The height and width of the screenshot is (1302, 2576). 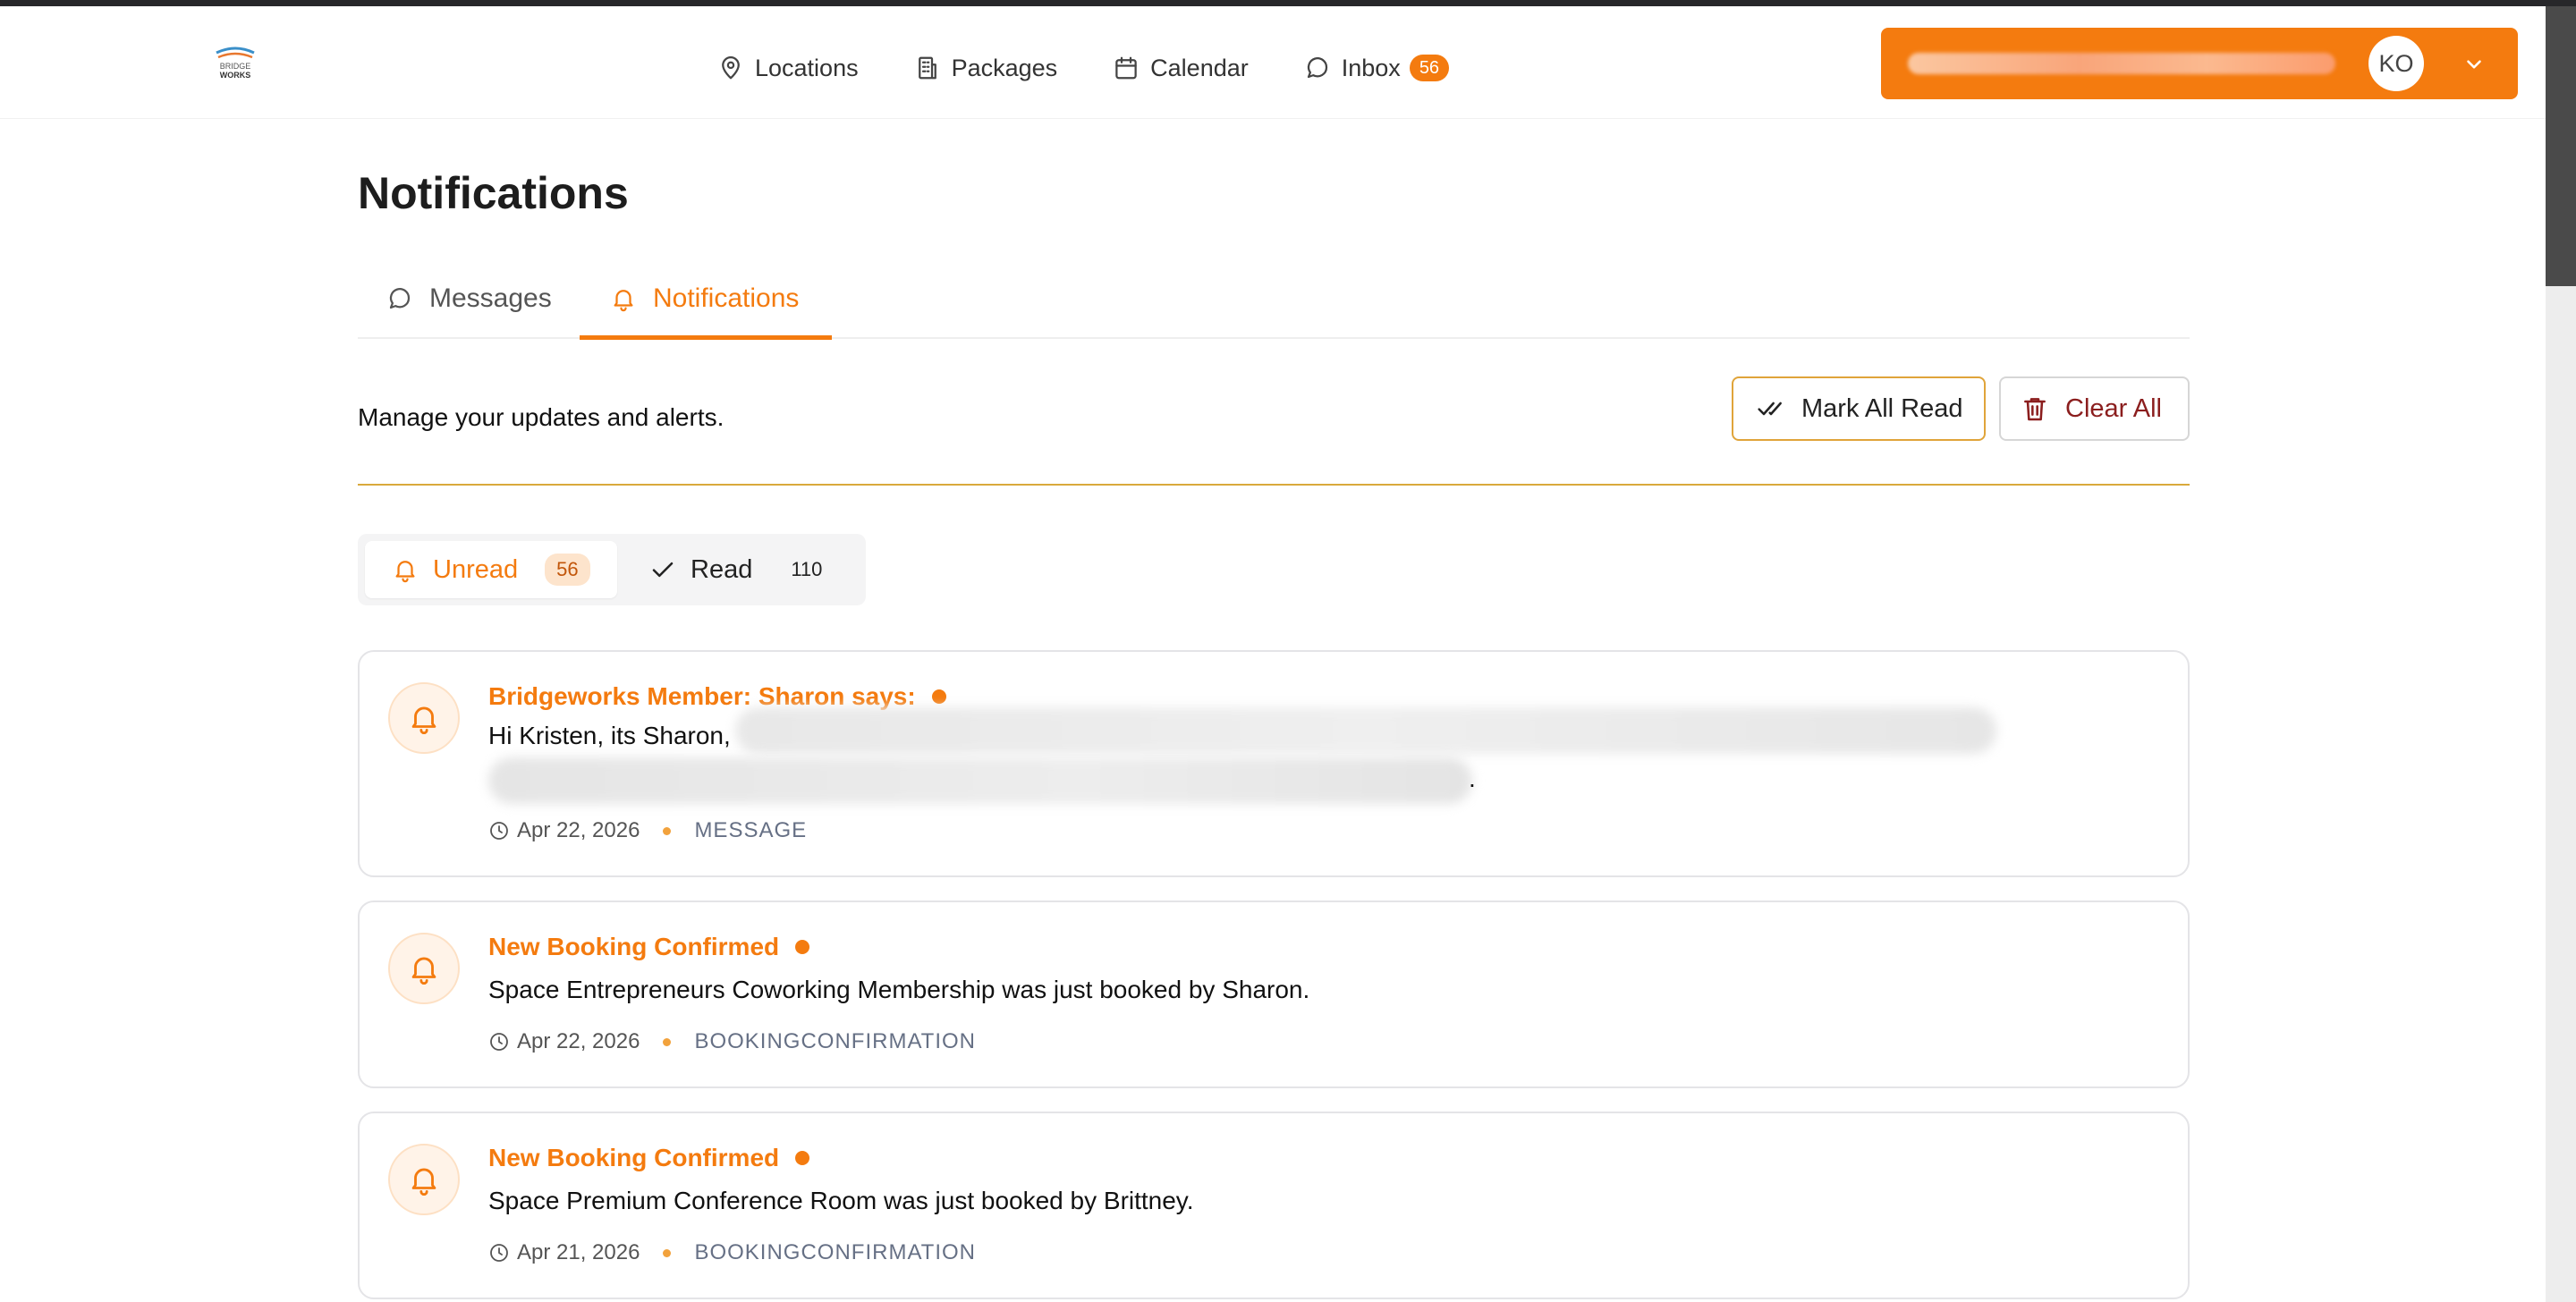 What do you see at coordinates (807, 67) in the screenshot?
I see `nav-locations-label: Locations` at bounding box center [807, 67].